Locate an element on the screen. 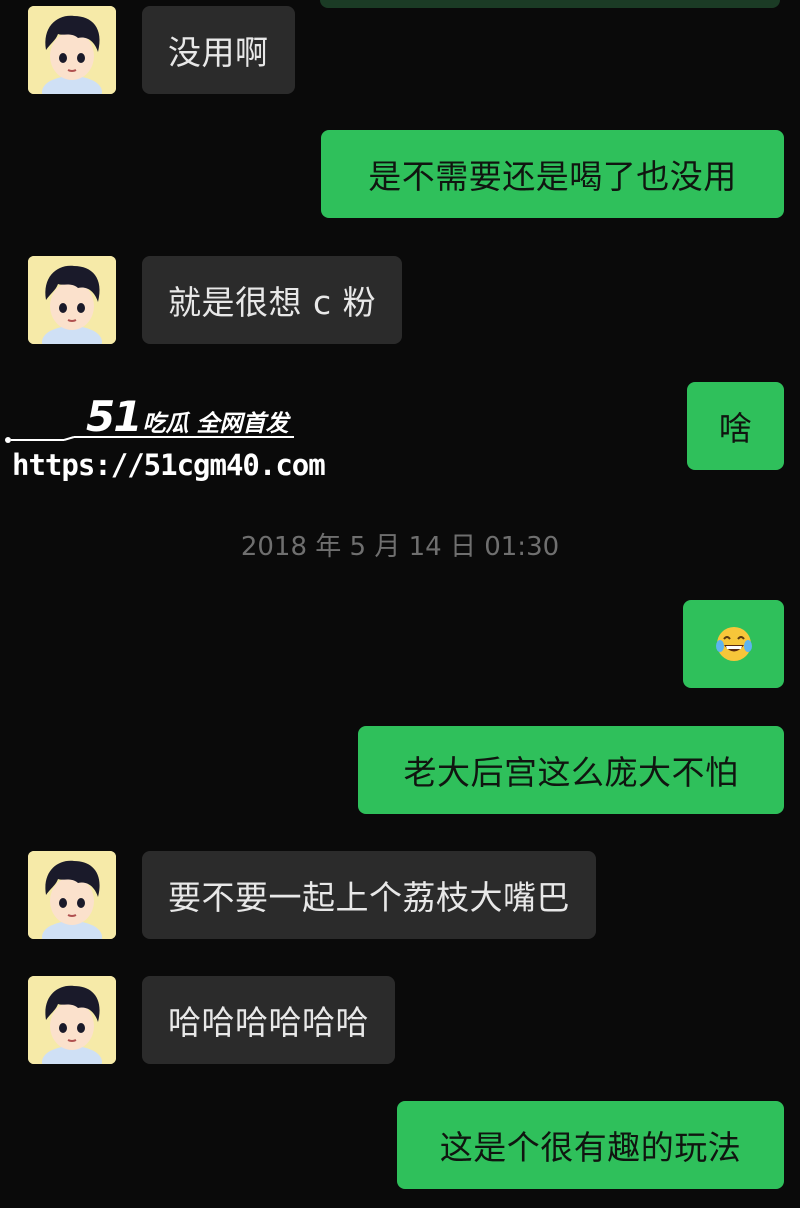  message-text: 是不需要还是喝了也没用 is located at coordinates (552, 176).